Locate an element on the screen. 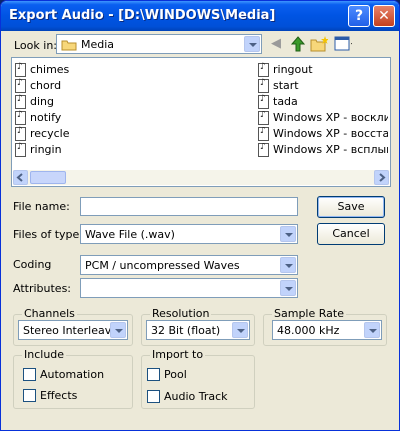 Image resolution: width=400 pixels, height=431 pixels. close-icon: ✕ is located at coordinates (384, 16).